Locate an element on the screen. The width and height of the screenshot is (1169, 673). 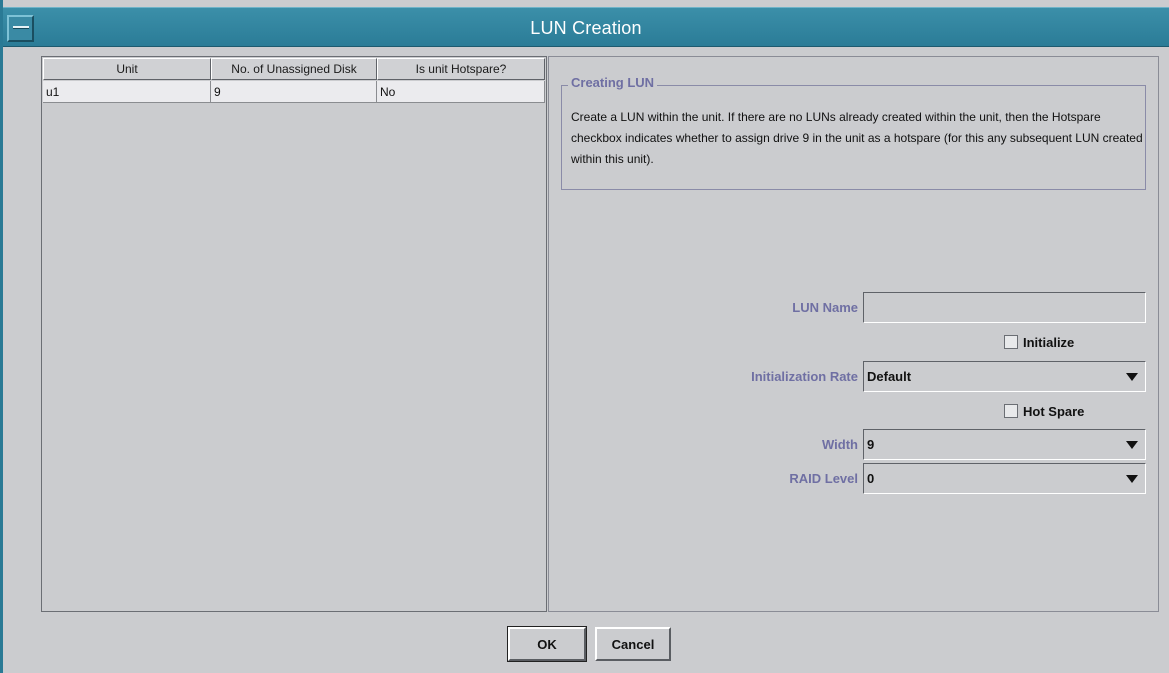
ok-button: OK is located at coordinates (547, 644).